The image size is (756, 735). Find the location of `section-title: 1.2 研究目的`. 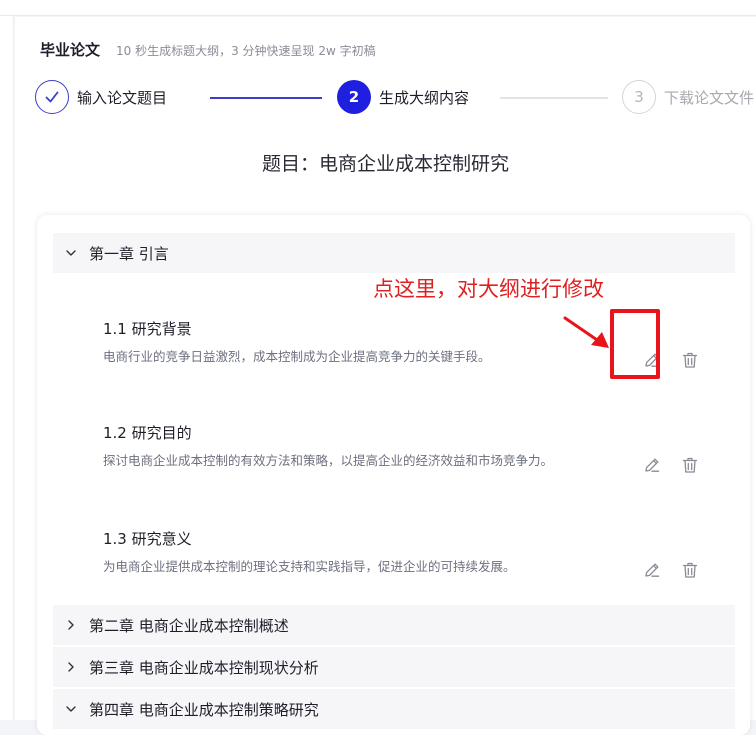

section-title: 1.2 研究目的 is located at coordinates (147, 433).